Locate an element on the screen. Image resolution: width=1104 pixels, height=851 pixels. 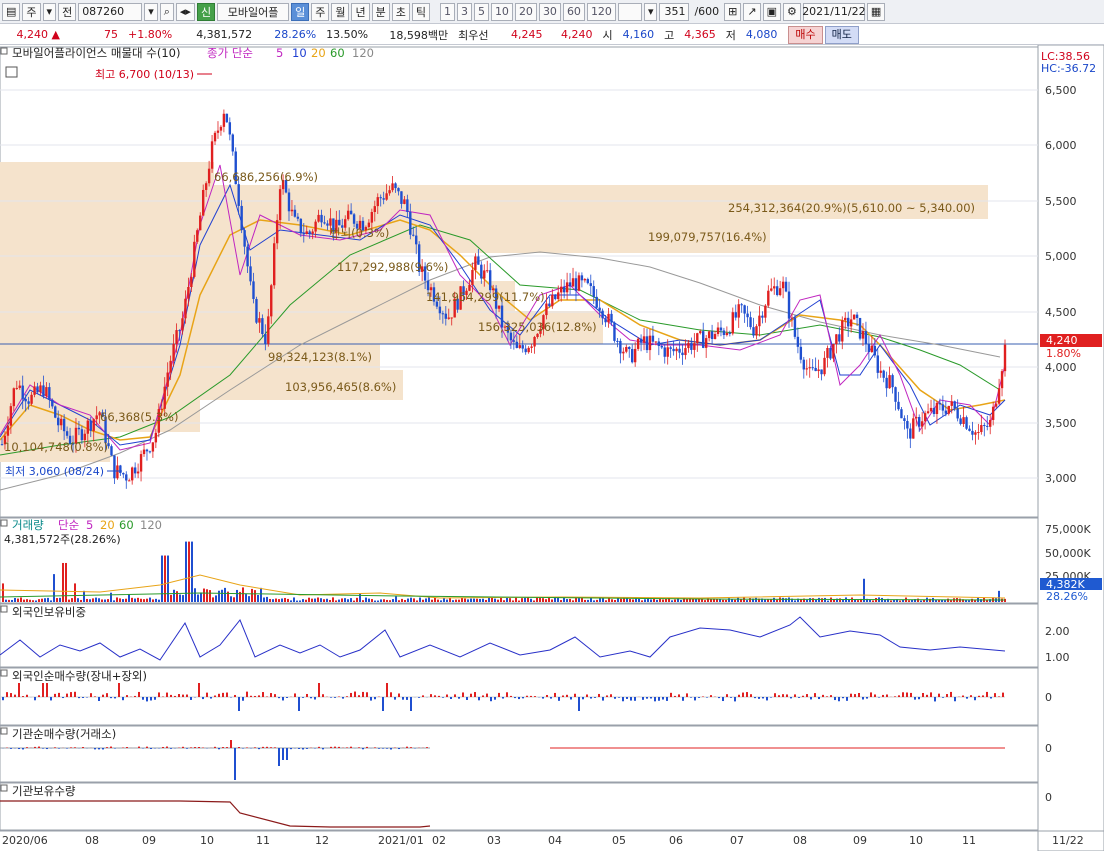
sell-button: 매도 is located at coordinates (841, 34).